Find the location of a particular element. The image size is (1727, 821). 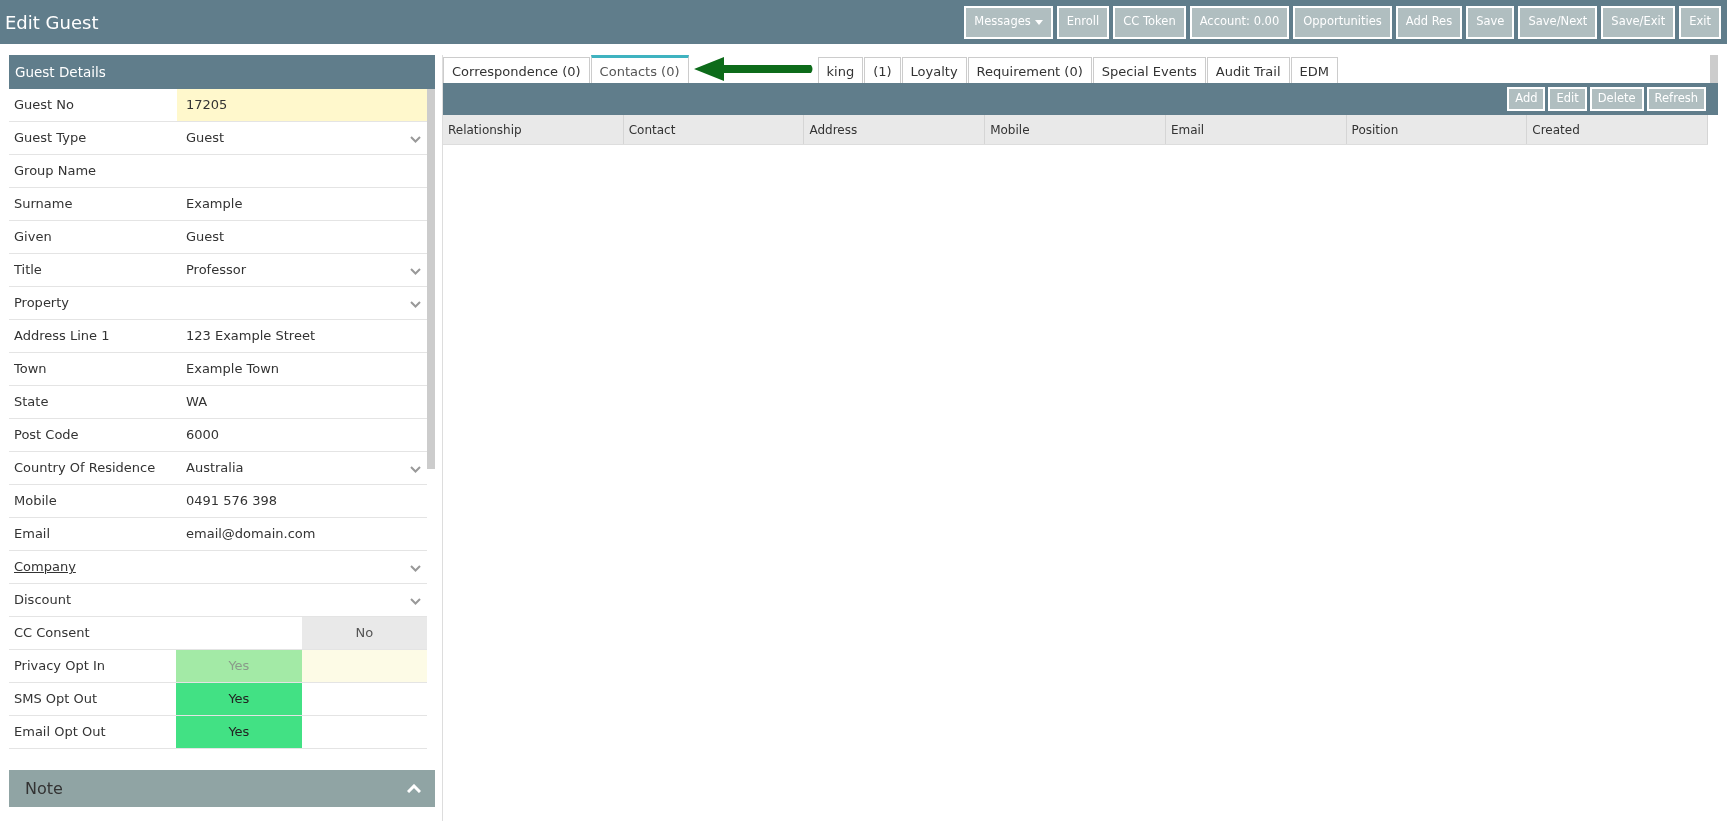

field-label: Company is located at coordinates (93, 567).